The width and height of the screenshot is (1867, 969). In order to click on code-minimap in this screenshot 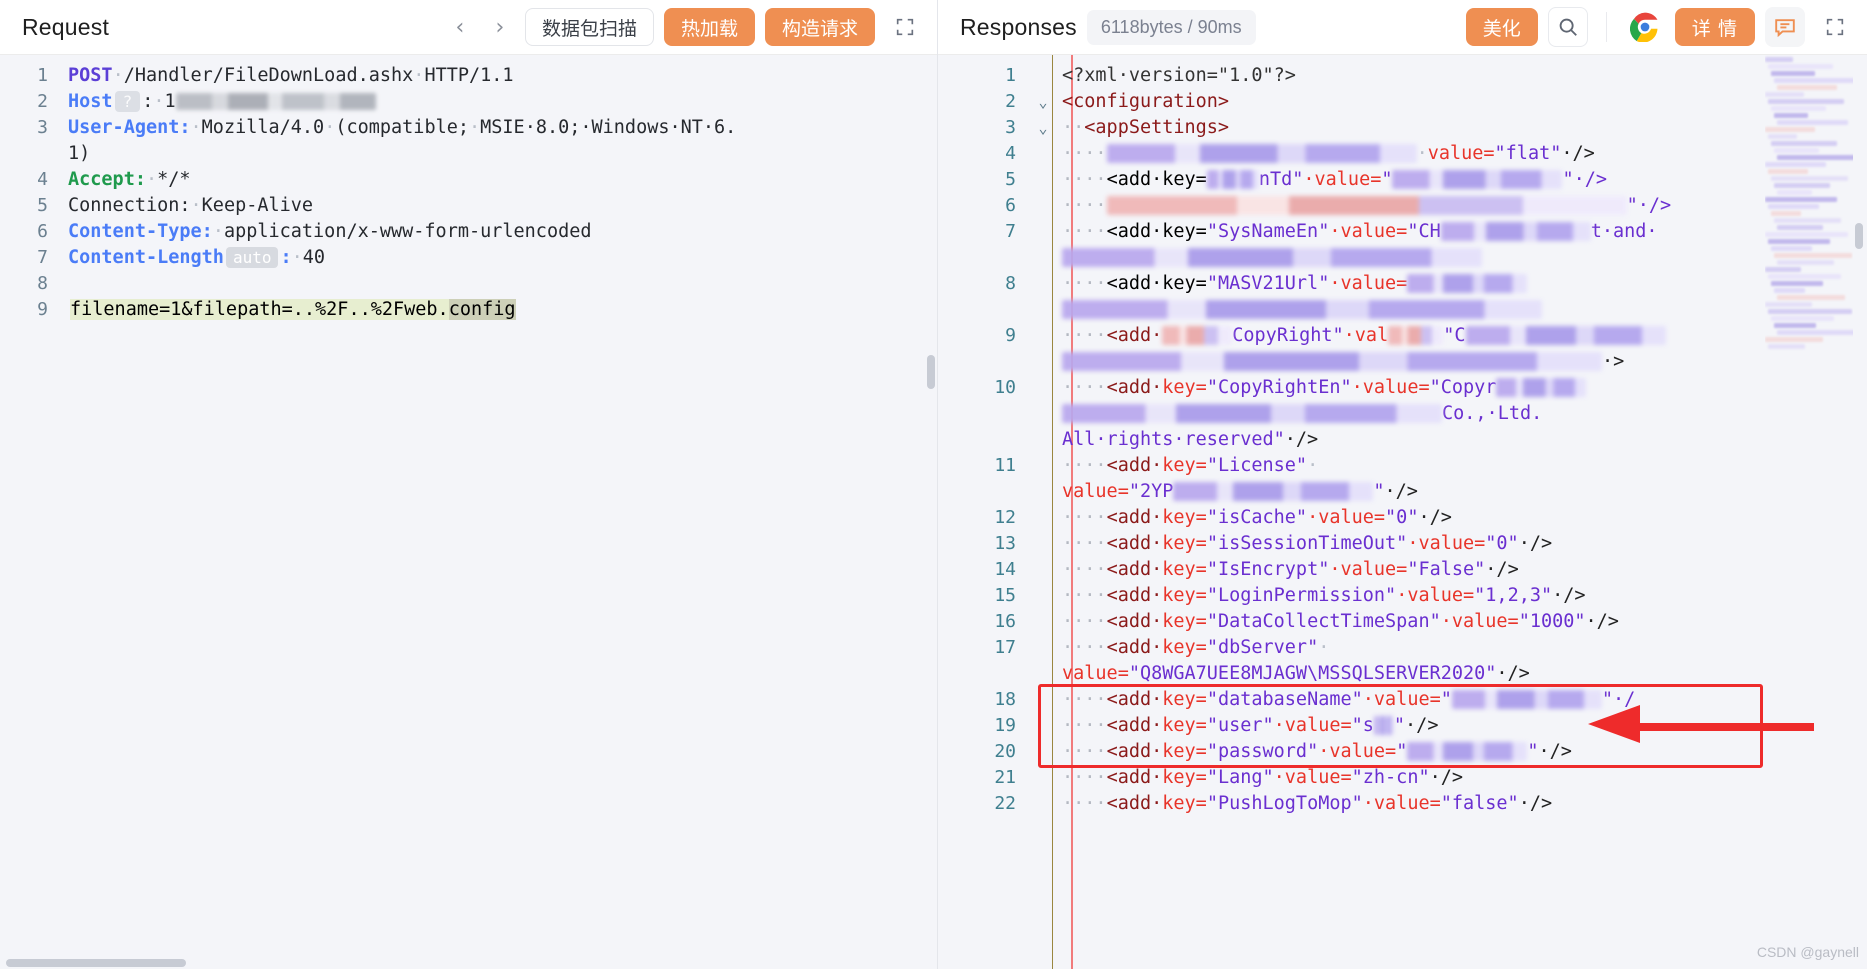, I will do `click(1809, 220)`.